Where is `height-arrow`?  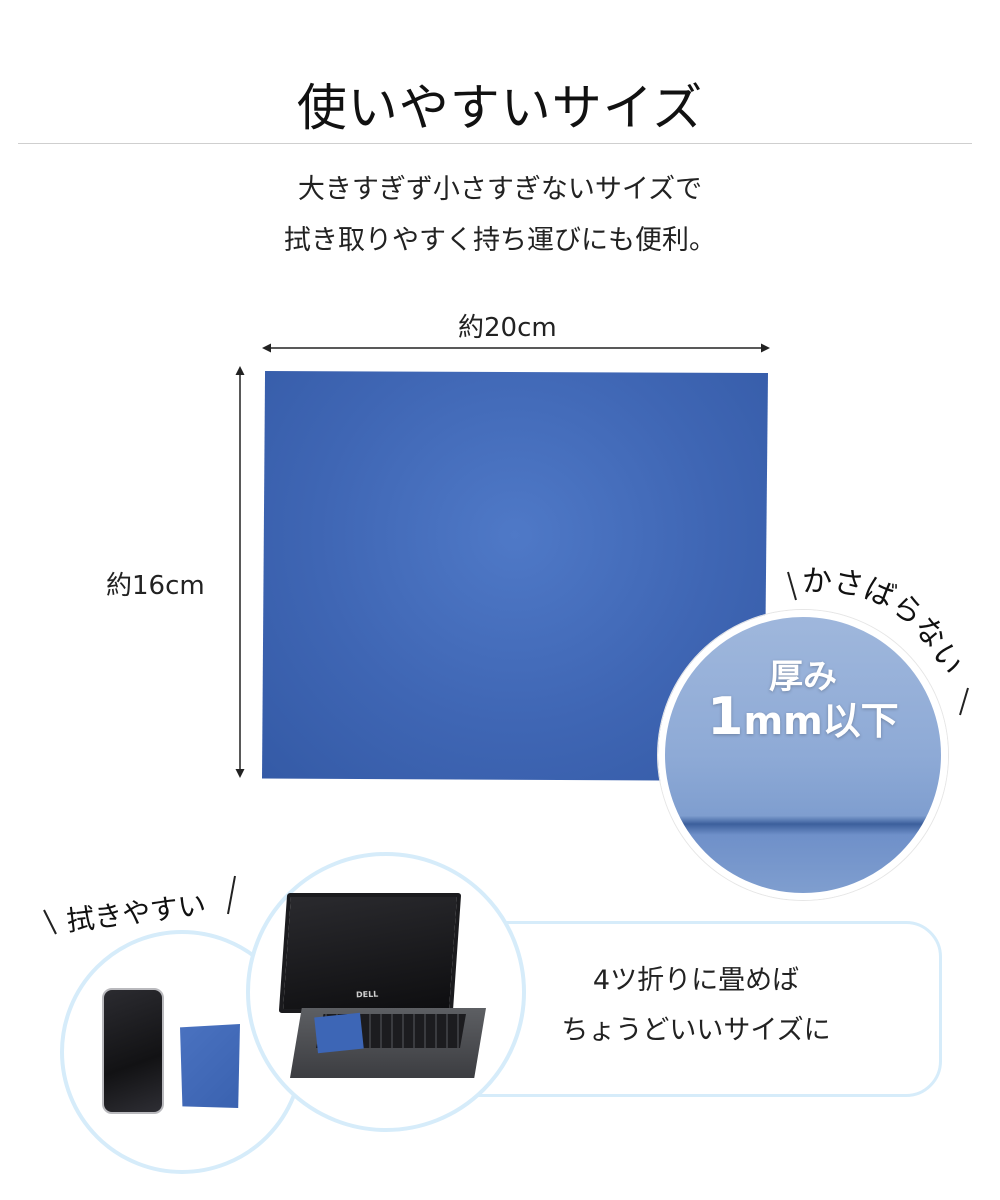
height-arrow is located at coordinates (240, 572).